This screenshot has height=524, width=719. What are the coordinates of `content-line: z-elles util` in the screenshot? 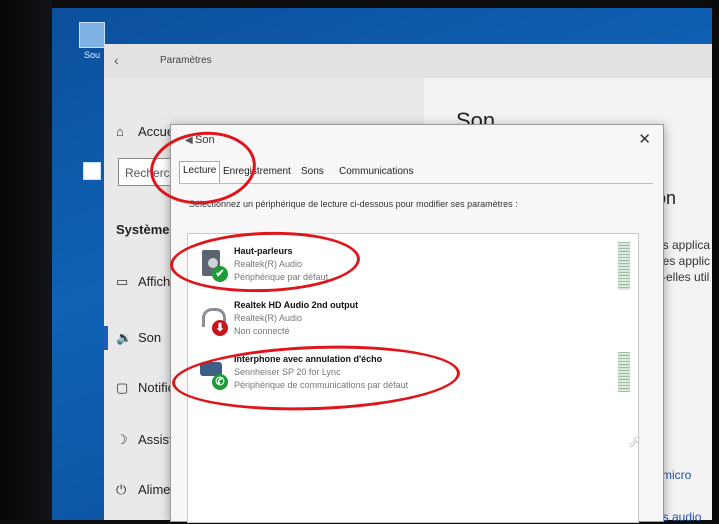 It's located at (683, 277).